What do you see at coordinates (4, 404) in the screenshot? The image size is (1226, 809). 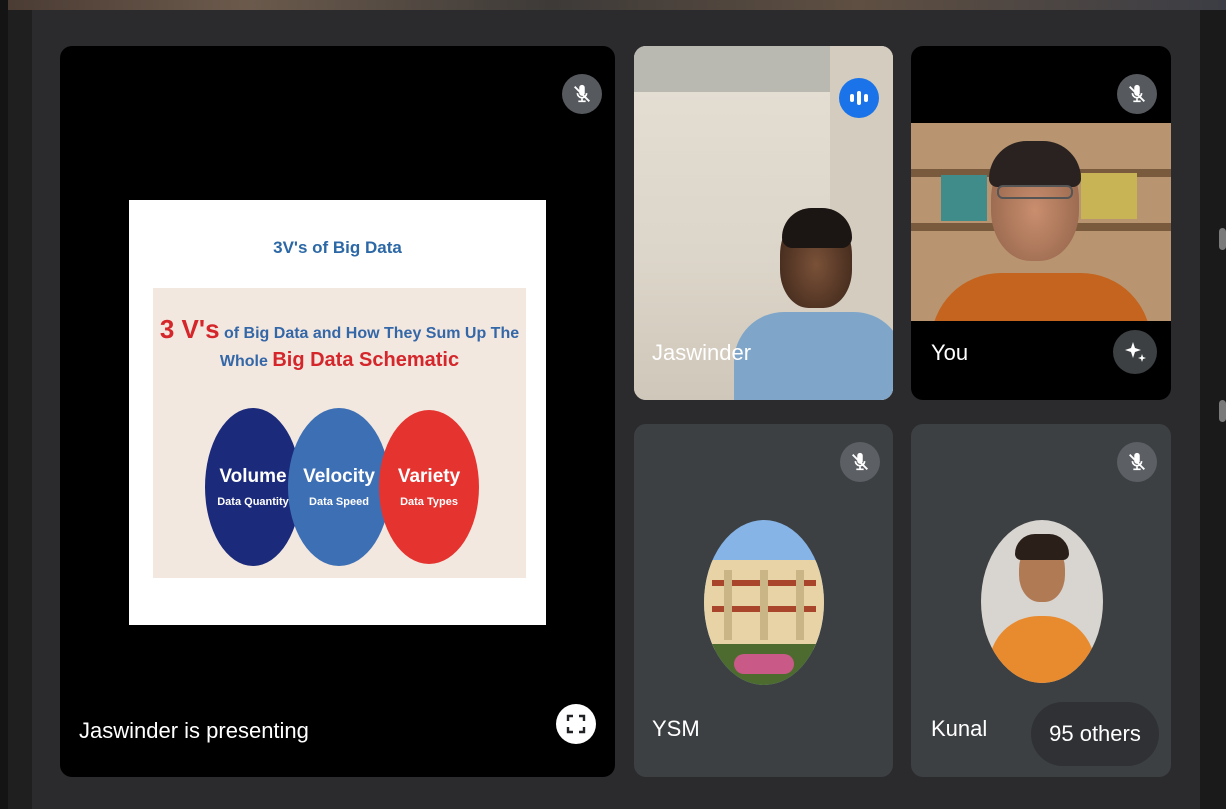 I see `left-edge` at bounding box center [4, 404].